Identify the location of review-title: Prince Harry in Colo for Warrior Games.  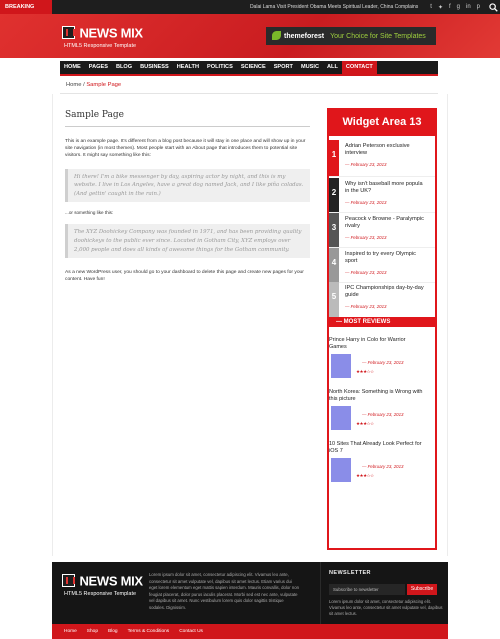
(382, 344).